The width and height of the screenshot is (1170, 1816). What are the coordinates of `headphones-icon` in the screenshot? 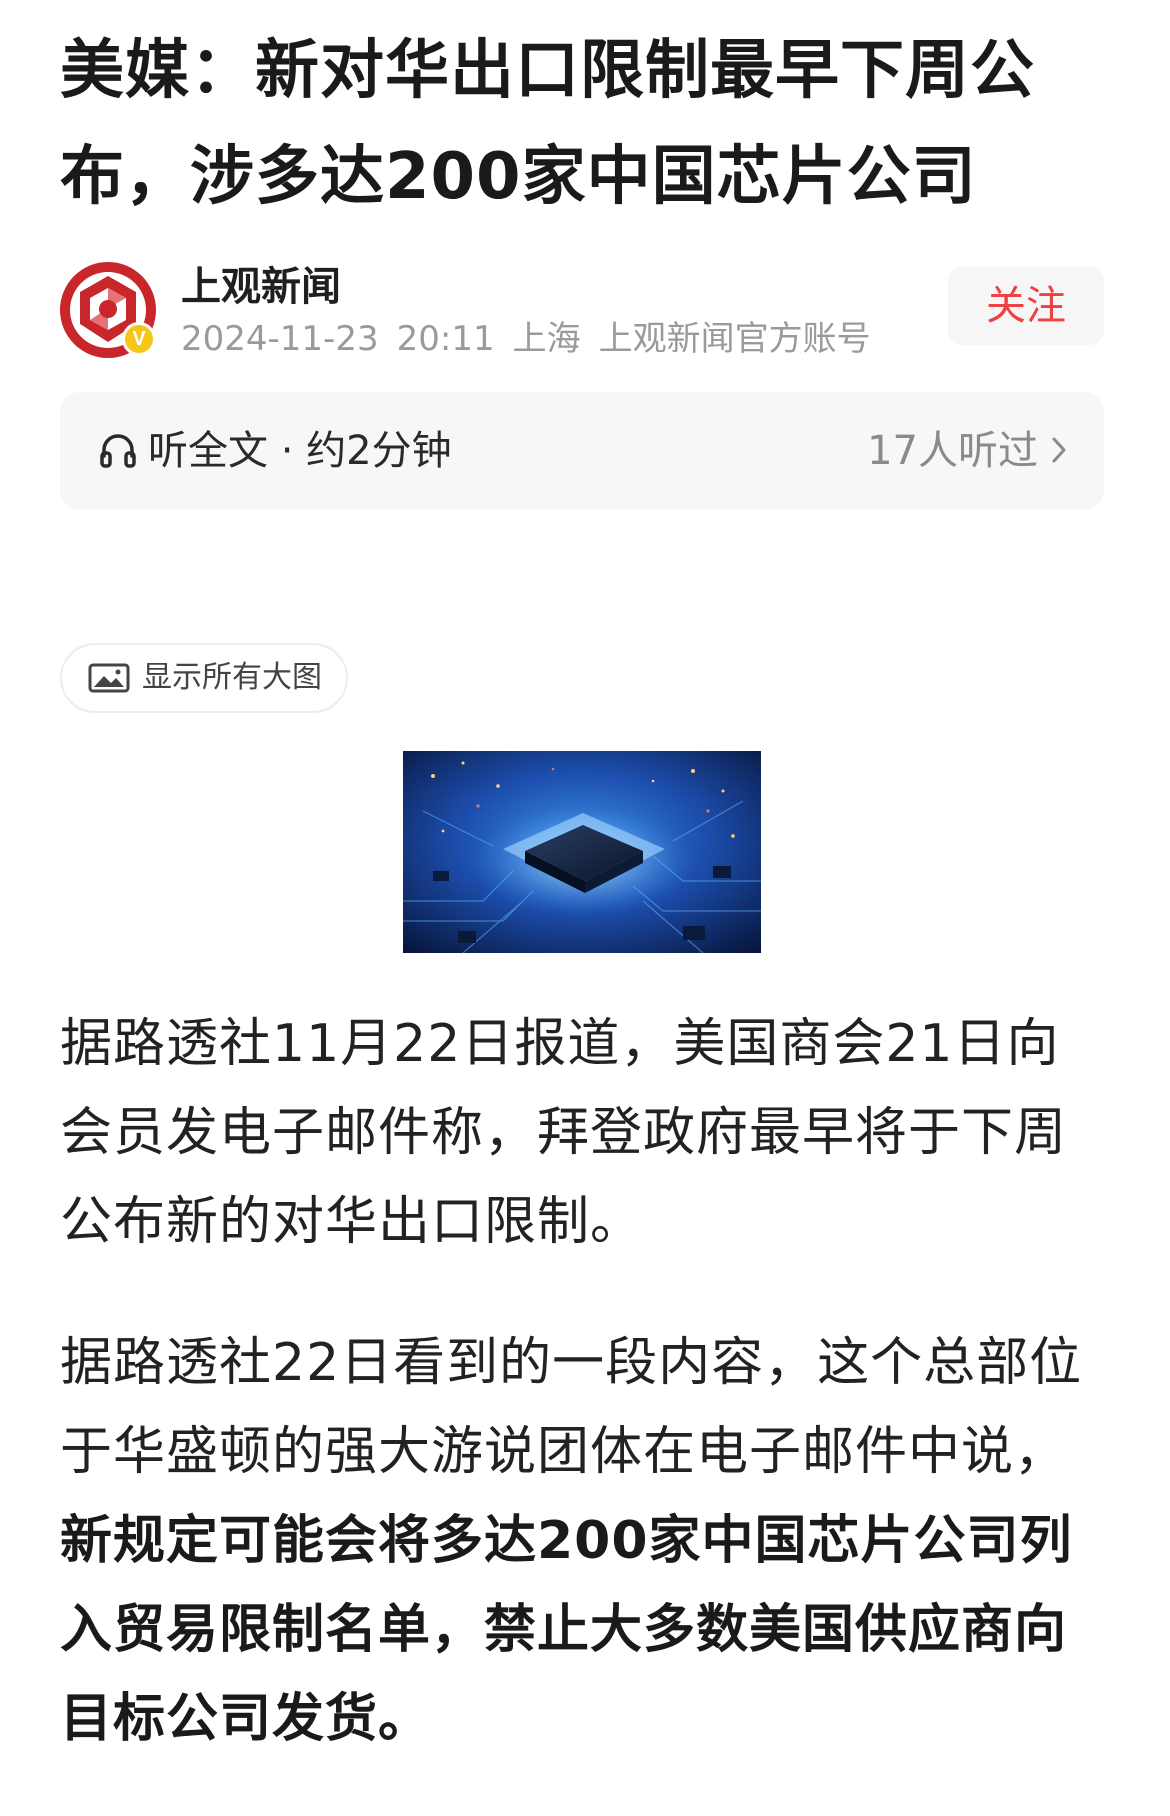 It's located at (118, 451).